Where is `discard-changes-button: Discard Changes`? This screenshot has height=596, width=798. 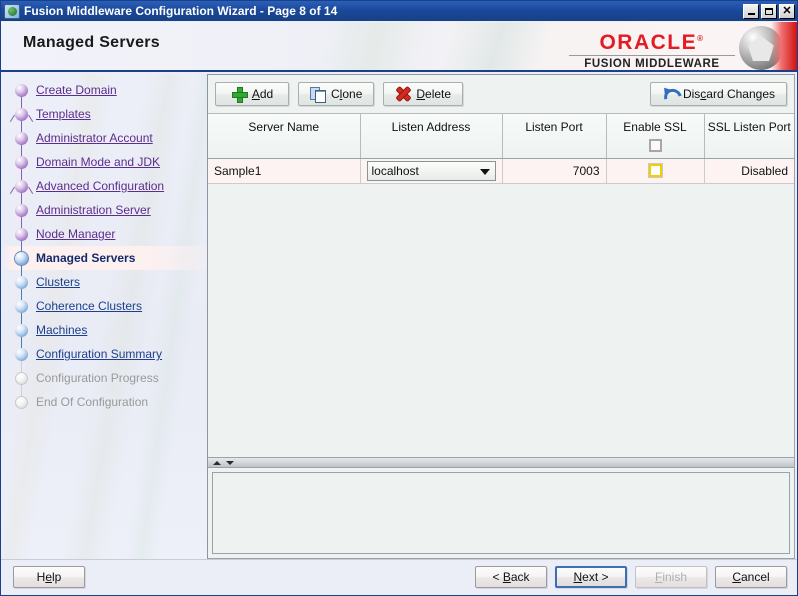
discard-changes-button: Discard Changes is located at coordinates (718, 94).